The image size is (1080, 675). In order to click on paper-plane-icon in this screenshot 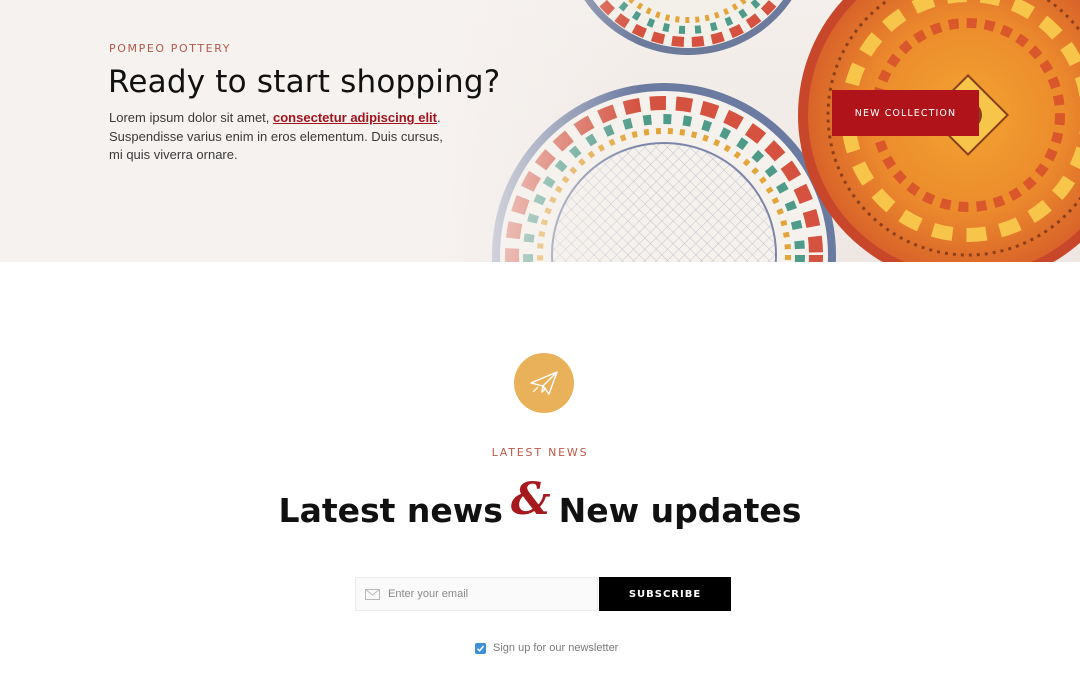, I will do `click(544, 383)`.